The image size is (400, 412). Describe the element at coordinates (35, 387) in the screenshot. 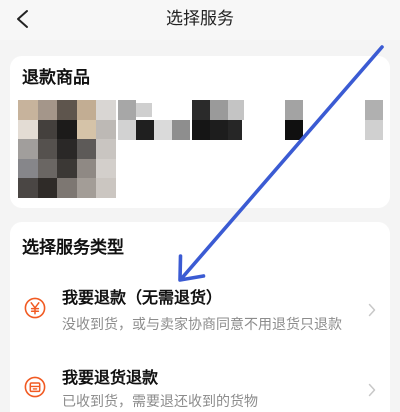

I see `return-package-icon` at that location.